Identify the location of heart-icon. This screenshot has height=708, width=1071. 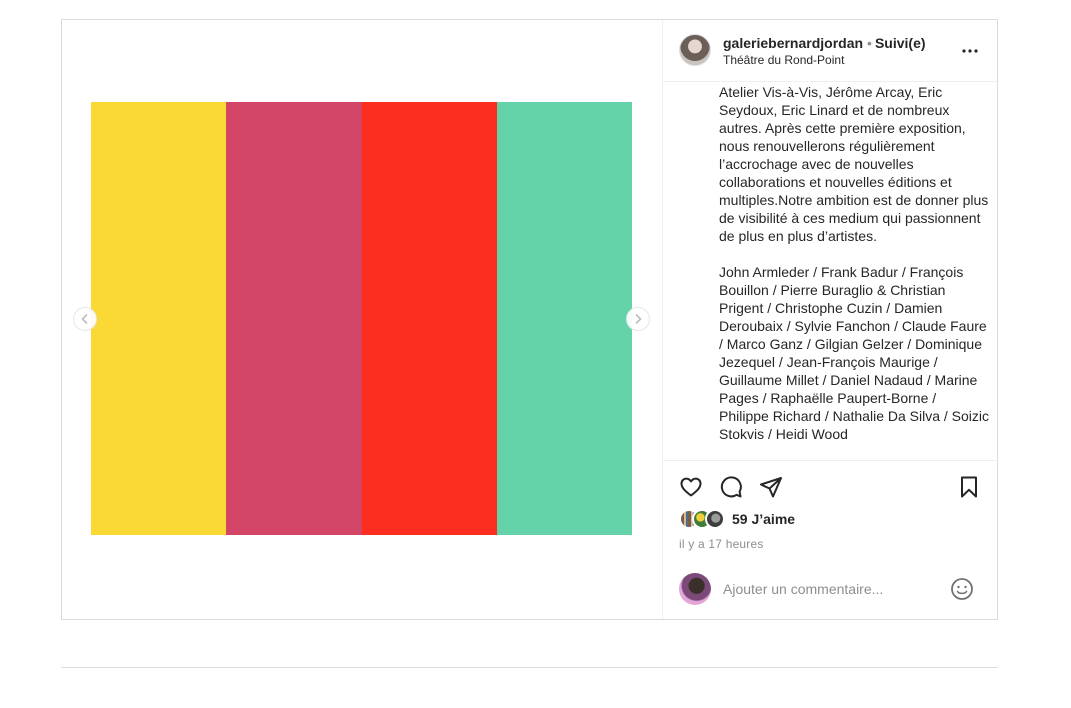
(691, 487).